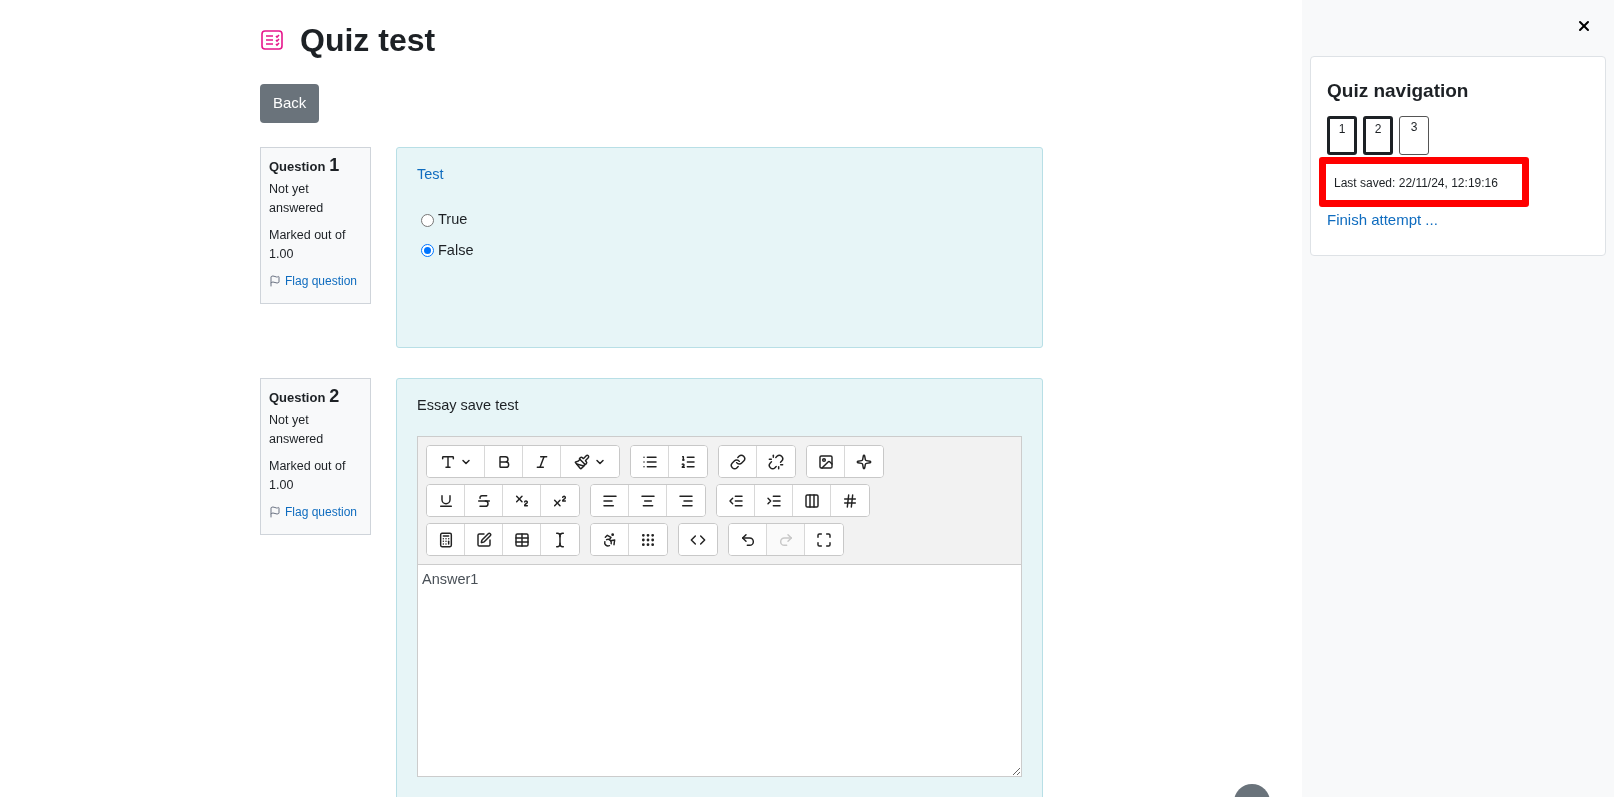 This screenshot has height=797, width=1614. Describe the element at coordinates (290, 103) in the screenshot. I see `back-button: Back` at that location.